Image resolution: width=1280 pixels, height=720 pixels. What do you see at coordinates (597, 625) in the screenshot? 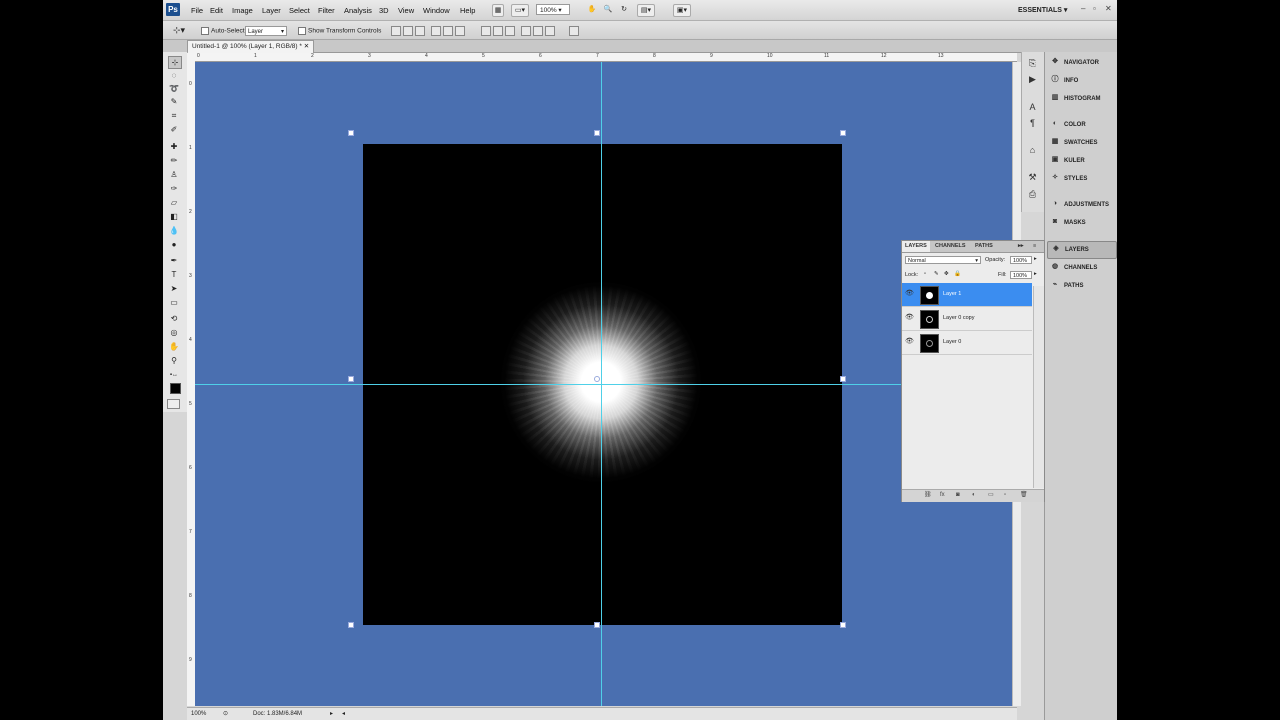
I see `transform-handle-bc` at bounding box center [597, 625].